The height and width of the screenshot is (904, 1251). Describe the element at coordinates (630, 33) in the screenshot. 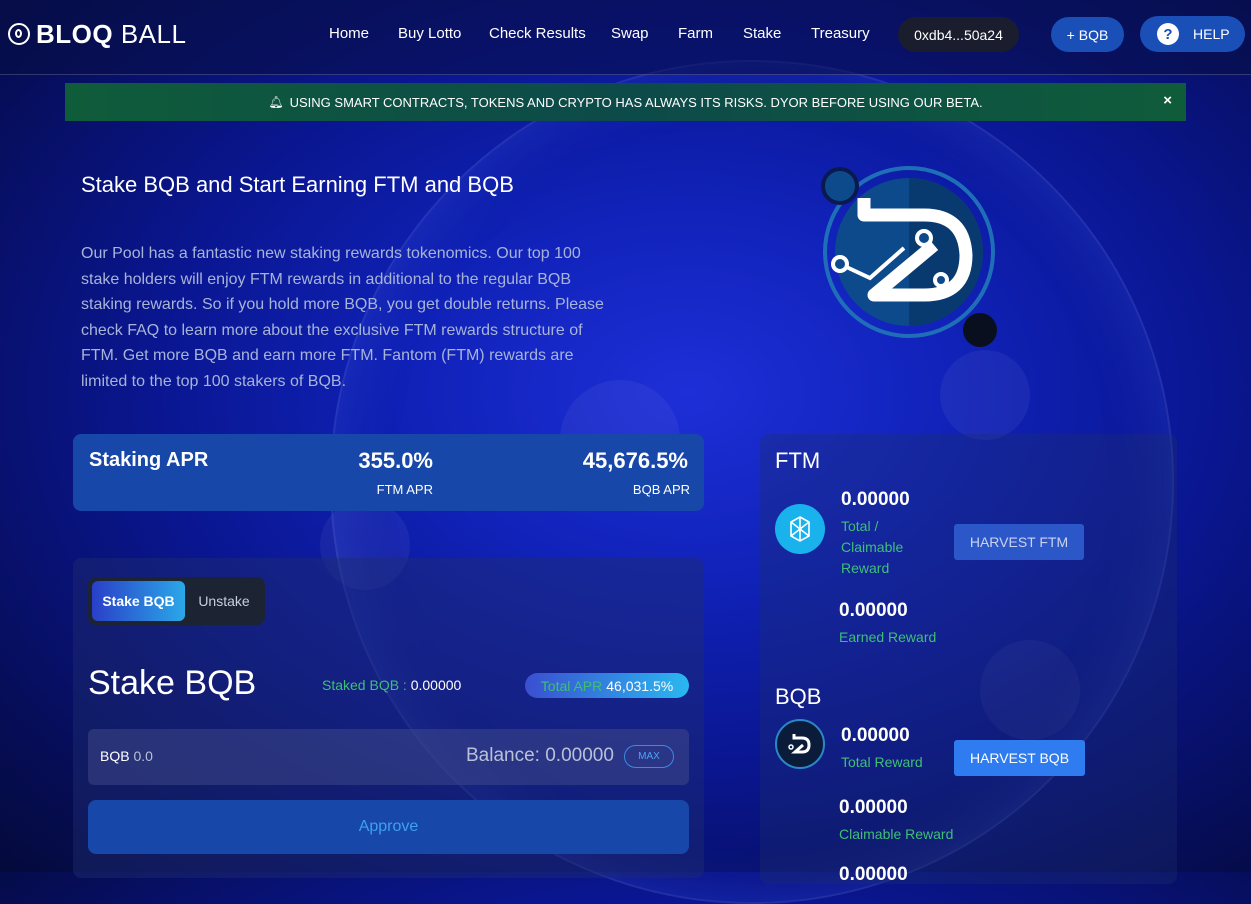

I see `nav-link-swap: Swap` at that location.